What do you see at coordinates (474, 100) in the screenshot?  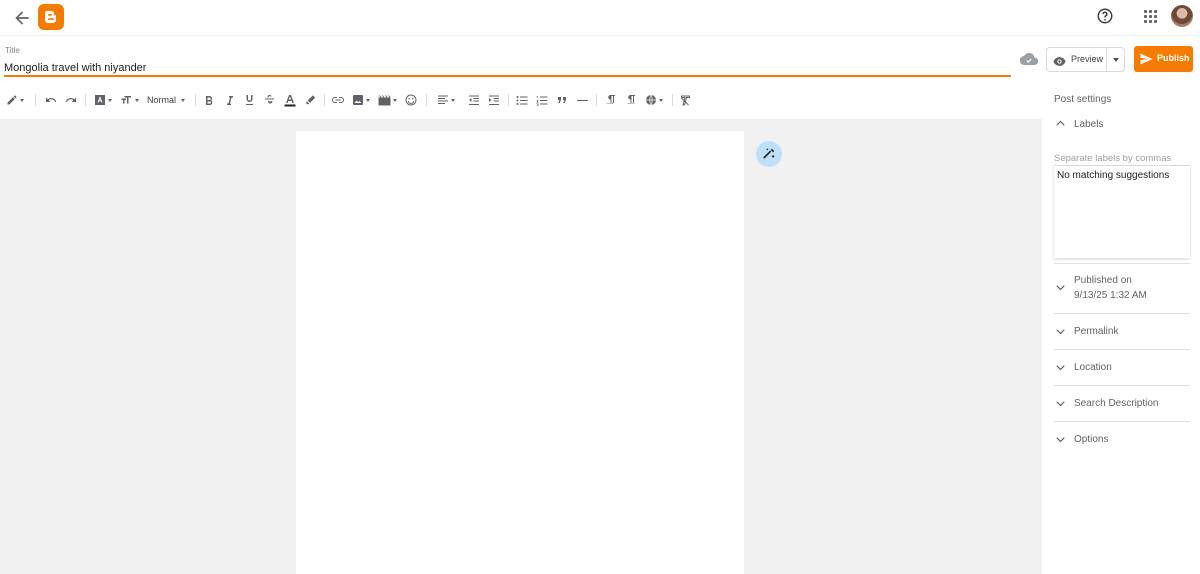 I see `indent-decrease-icon` at bounding box center [474, 100].